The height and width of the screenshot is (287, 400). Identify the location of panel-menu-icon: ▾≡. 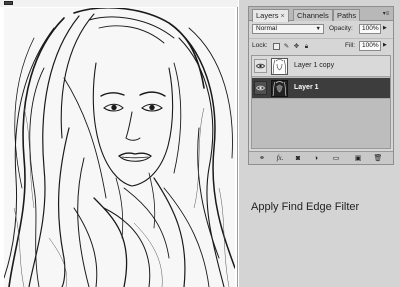
(386, 14).